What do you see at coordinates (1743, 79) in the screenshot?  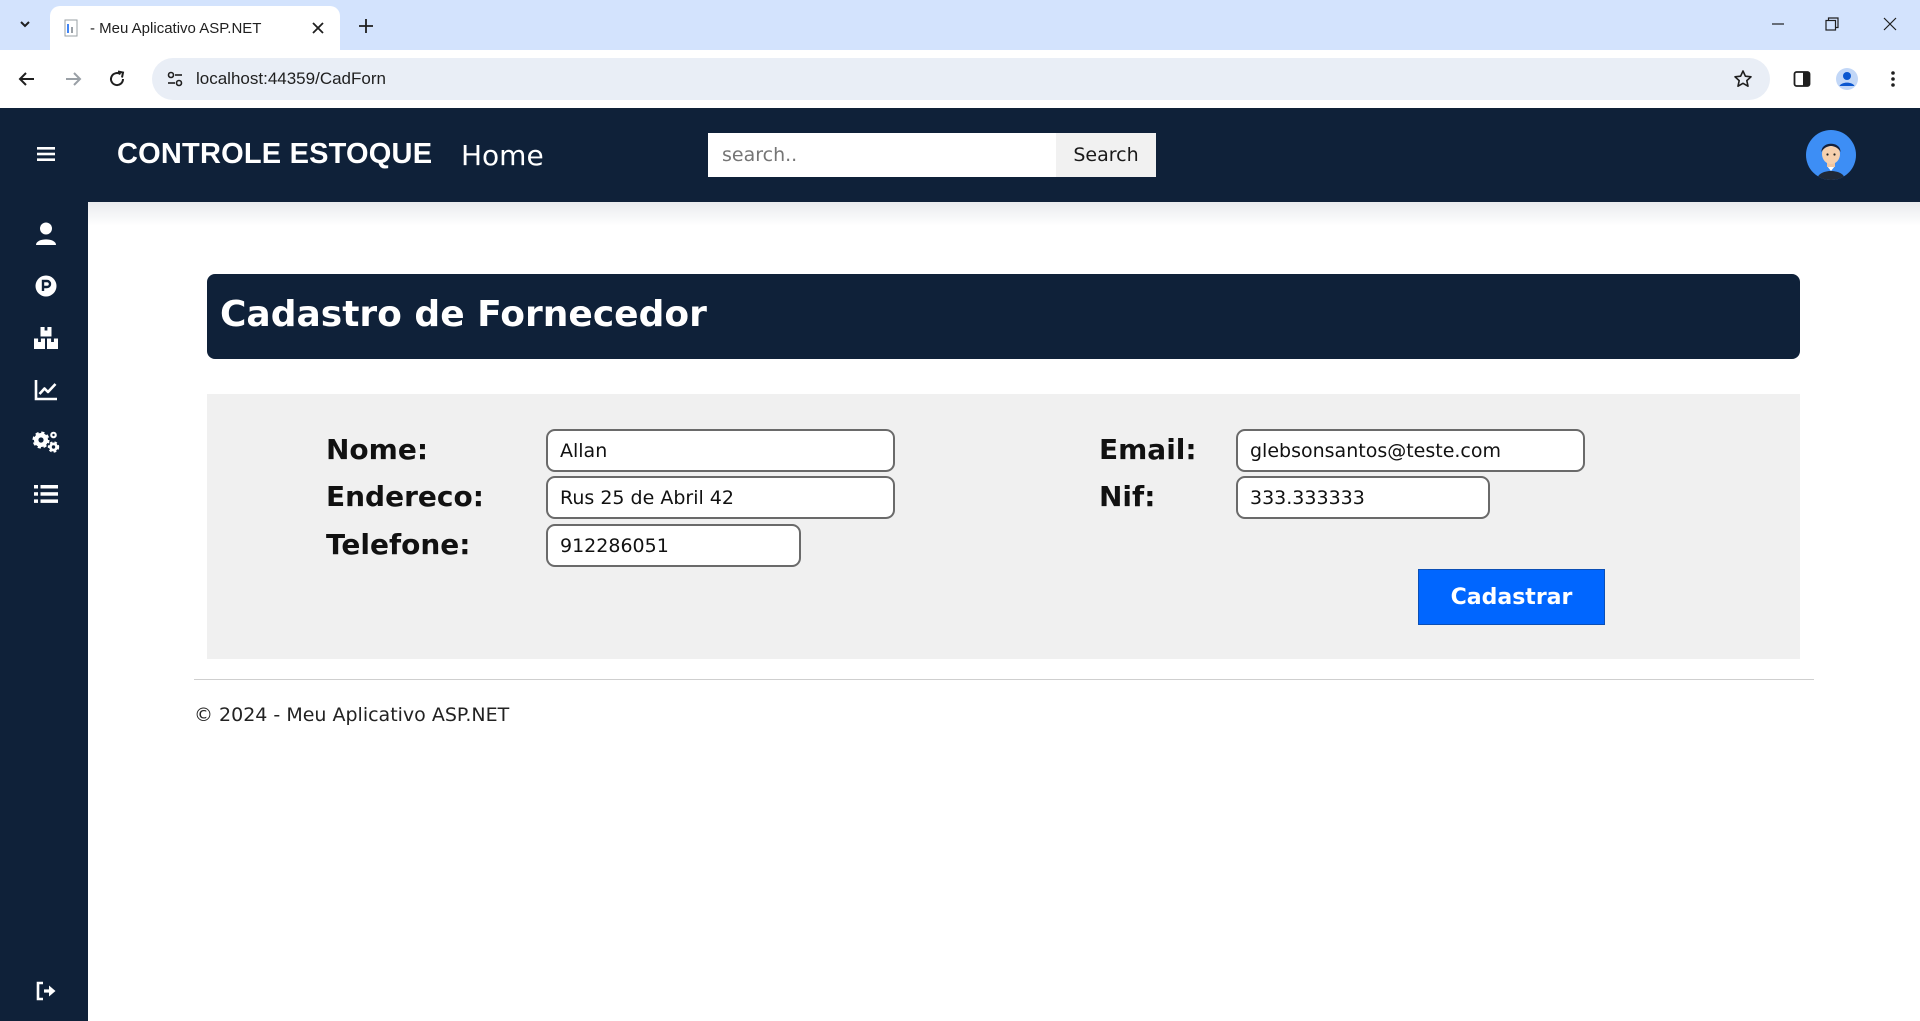 I see `bookmark-star-icon` at bounding box center [1743, 79].